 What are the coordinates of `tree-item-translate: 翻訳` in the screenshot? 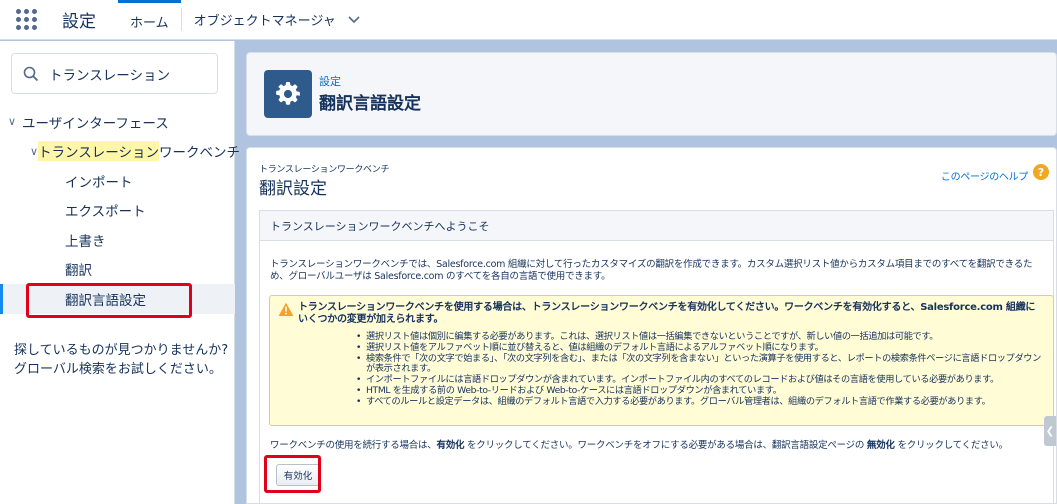 It's located at (117, 270).